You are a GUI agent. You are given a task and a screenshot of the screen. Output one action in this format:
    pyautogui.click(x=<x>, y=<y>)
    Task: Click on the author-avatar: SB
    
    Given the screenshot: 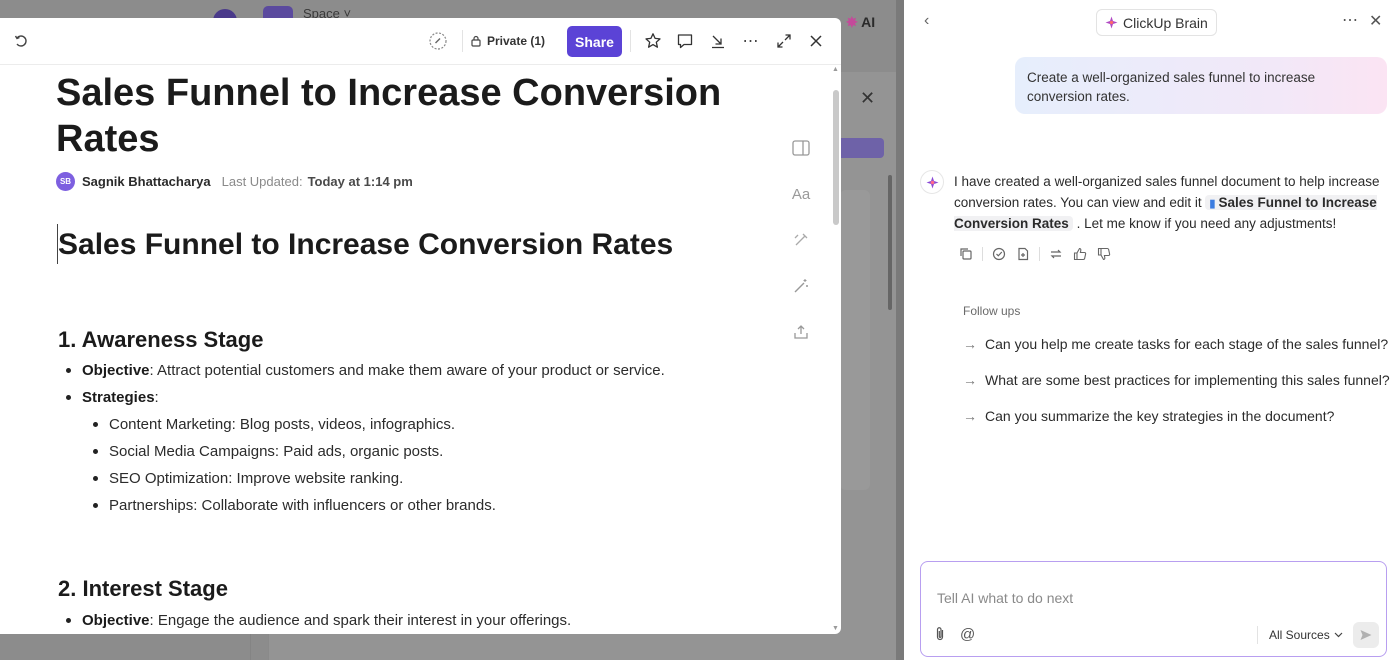 What is the action you would take?
    pyautogui.click(x=65, y=181)
    